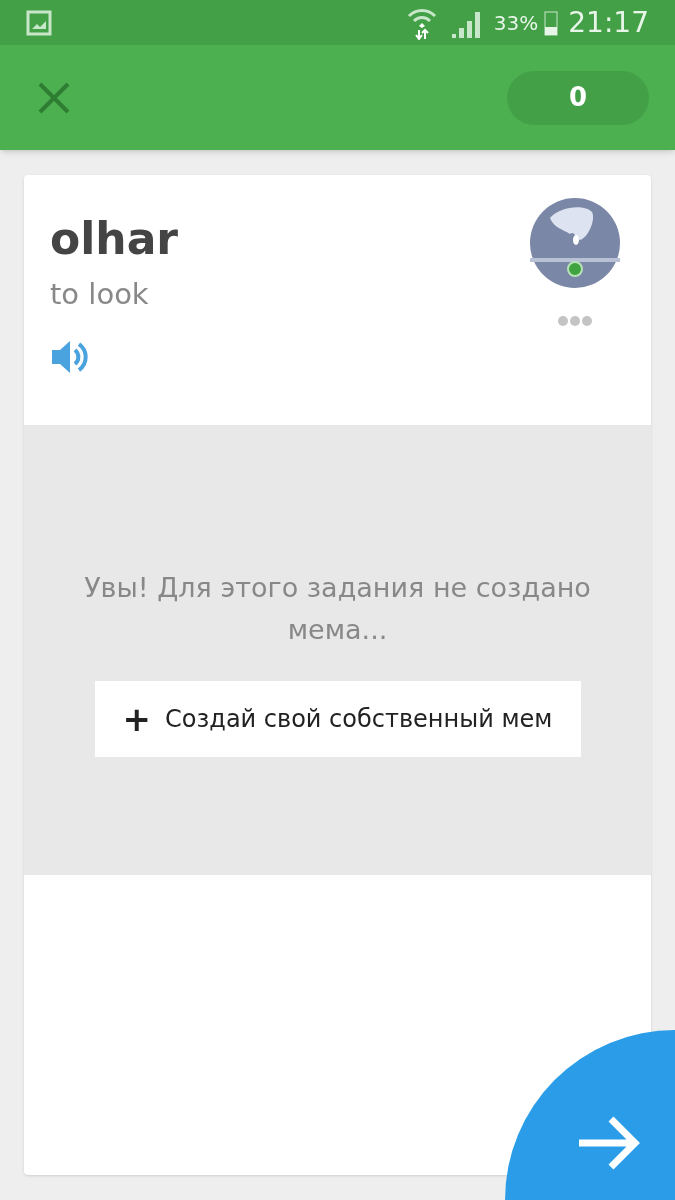 The height and width of the screenshot is (1200, 675). What do you see at coordinates (337, 719) in the screenshot?
I see `create-meme-button: + Создай свой собственный мем` at bounding box center [337, 719].